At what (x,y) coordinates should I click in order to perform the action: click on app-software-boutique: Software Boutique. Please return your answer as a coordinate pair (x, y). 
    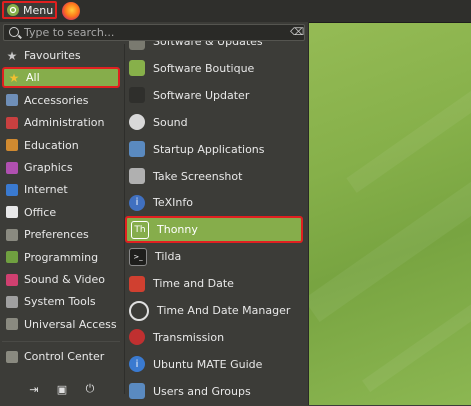
    Looking at the image, I should click on (214, 68).